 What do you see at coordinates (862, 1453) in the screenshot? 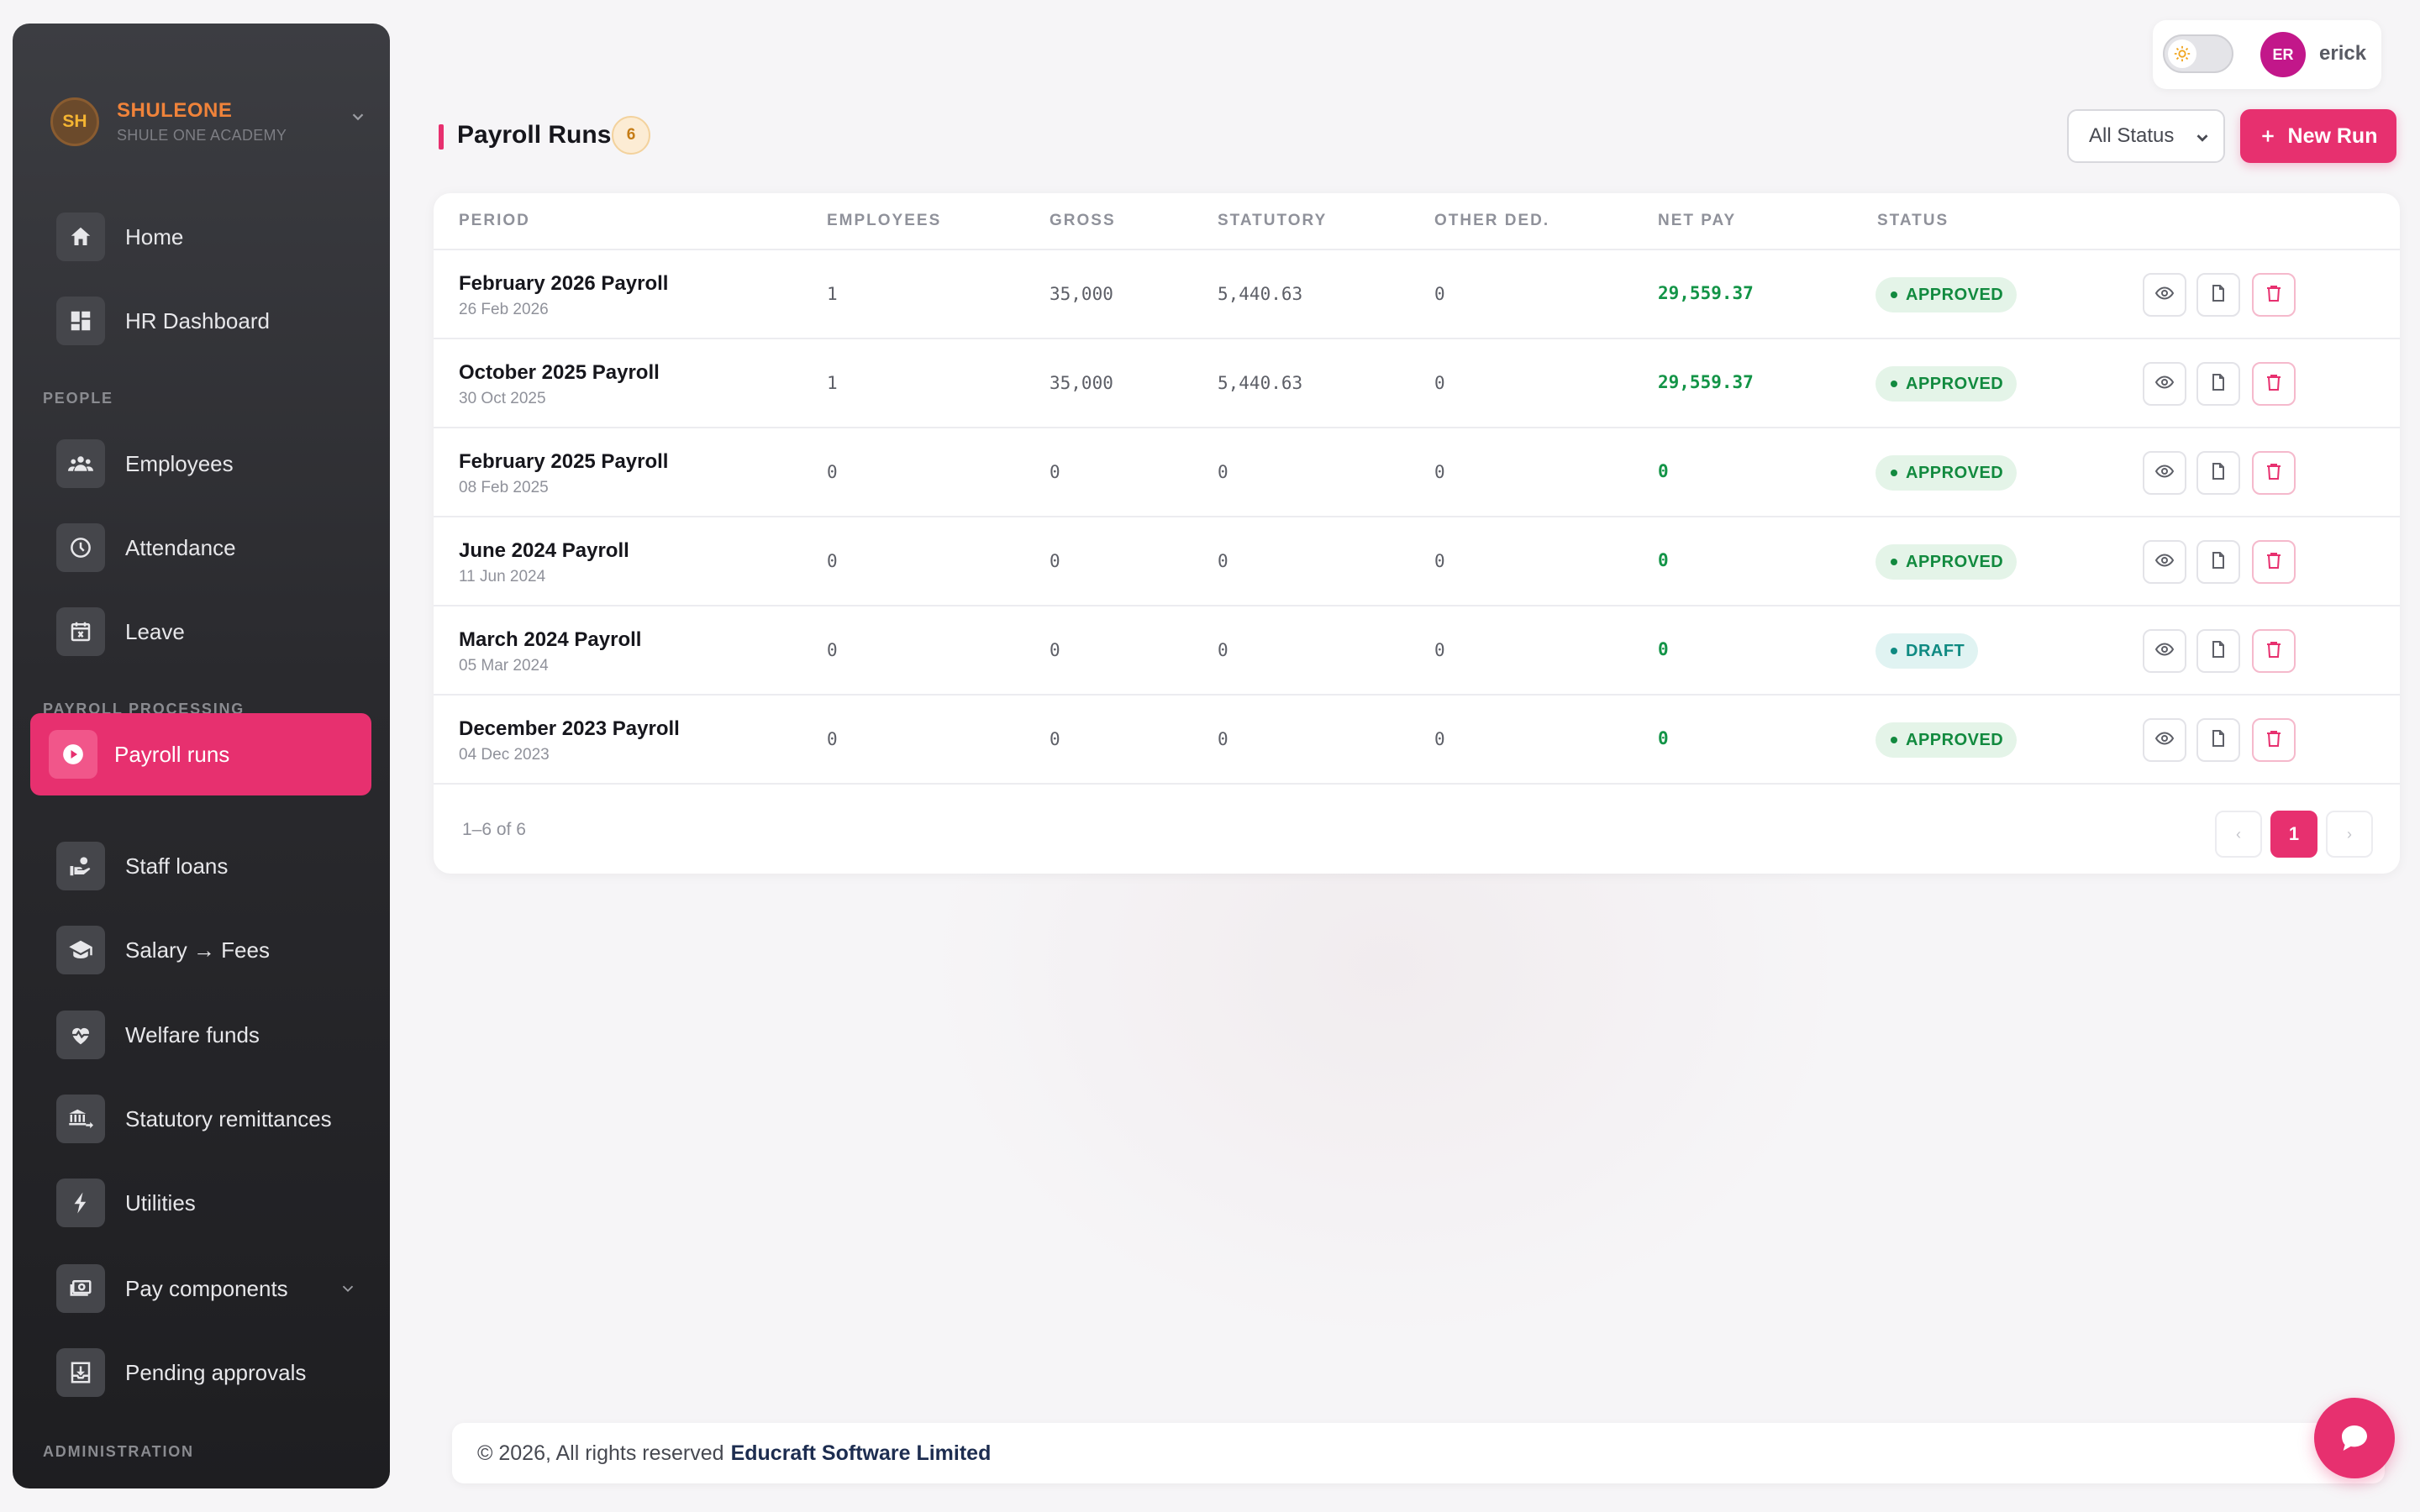
I see `company-link: Educraft Software Limited` at bounding box center [862, 1453].